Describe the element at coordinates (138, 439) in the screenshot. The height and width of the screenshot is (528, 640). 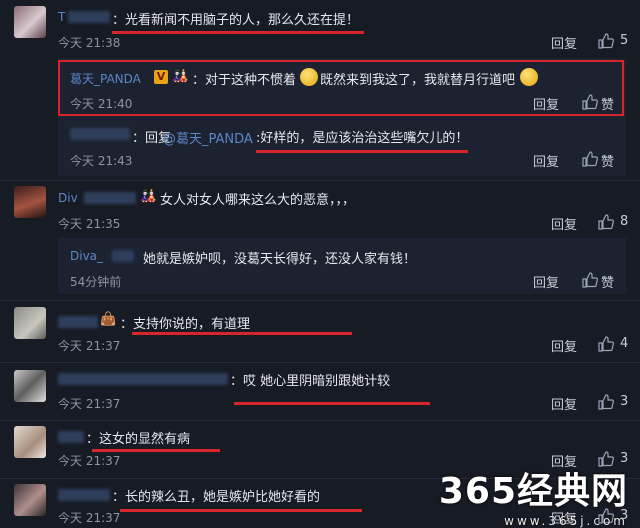
I see `comment-text: ：这女的显然有病` at that location.